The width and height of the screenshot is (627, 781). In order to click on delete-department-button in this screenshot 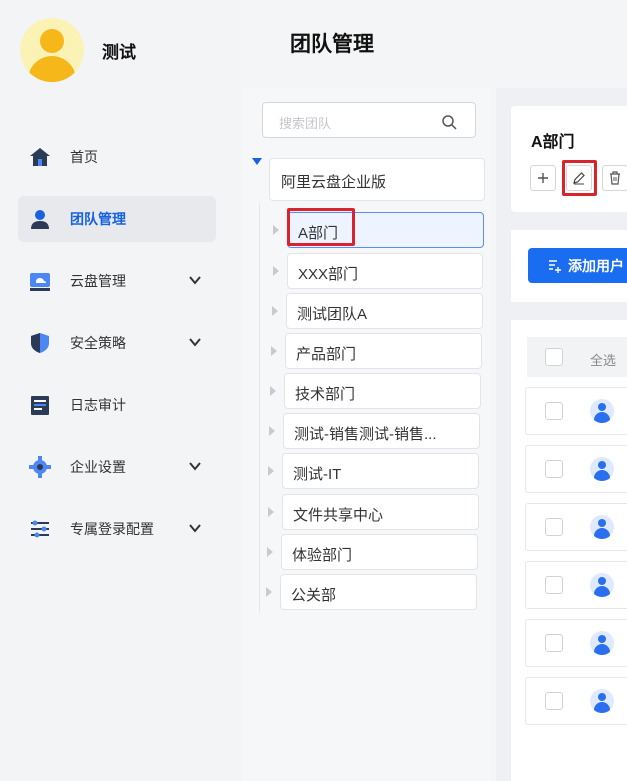, I will do `click(614, 178)`.